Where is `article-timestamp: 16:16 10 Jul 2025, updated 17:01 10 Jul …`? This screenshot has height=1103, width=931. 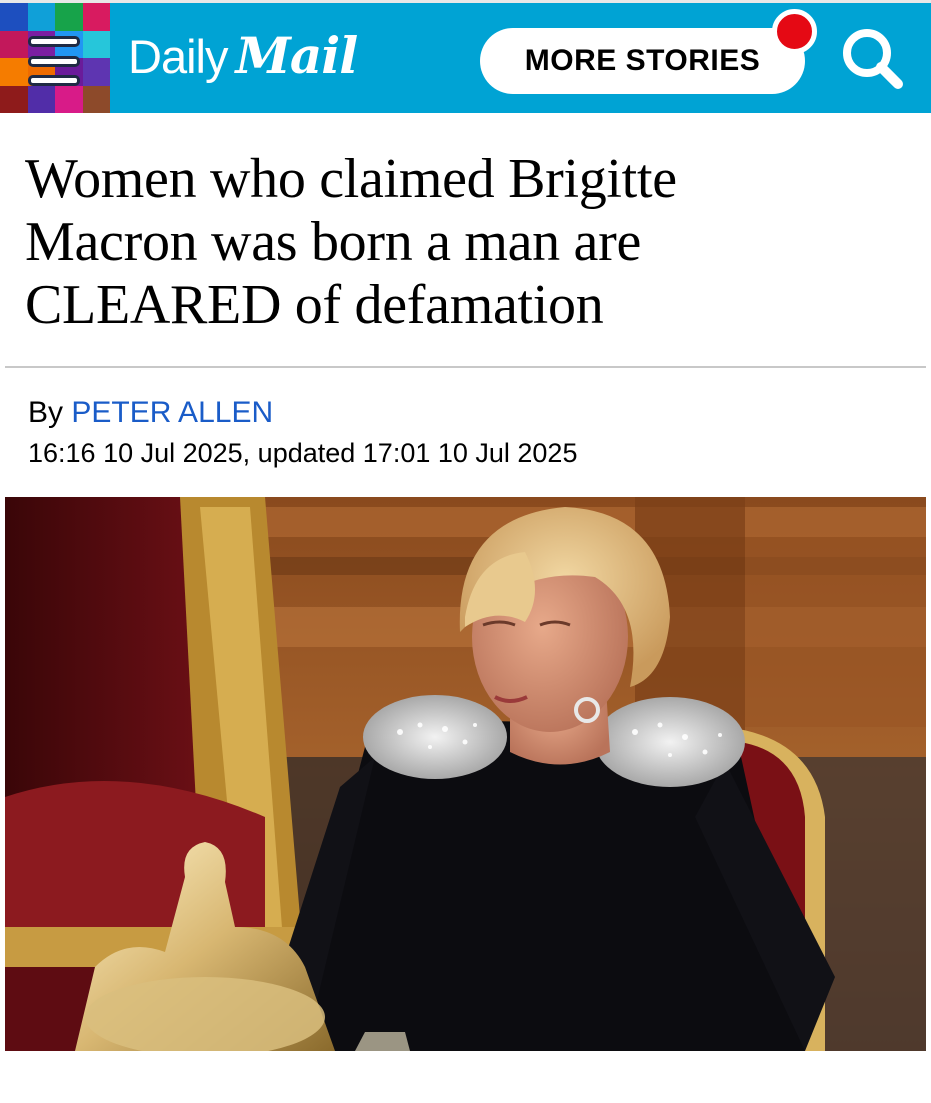 article-timestamp: 16:16 10 Jul 2025, updated 17:01 10 Jul … is located at coordinates (303, 453).